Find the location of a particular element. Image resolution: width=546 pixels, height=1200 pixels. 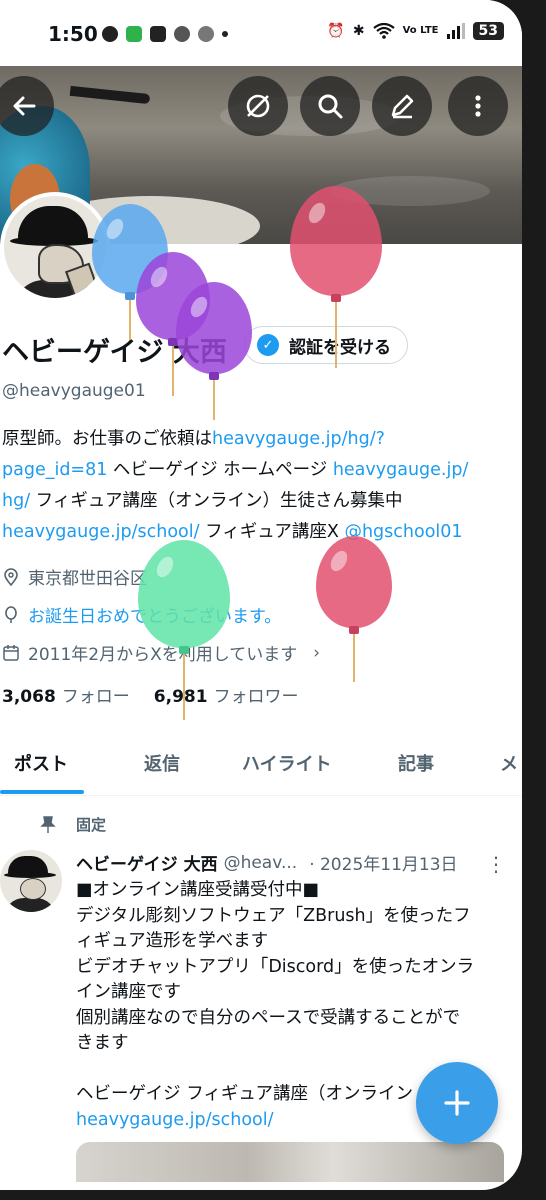

chat-icon is located at coordinates (110, 34).